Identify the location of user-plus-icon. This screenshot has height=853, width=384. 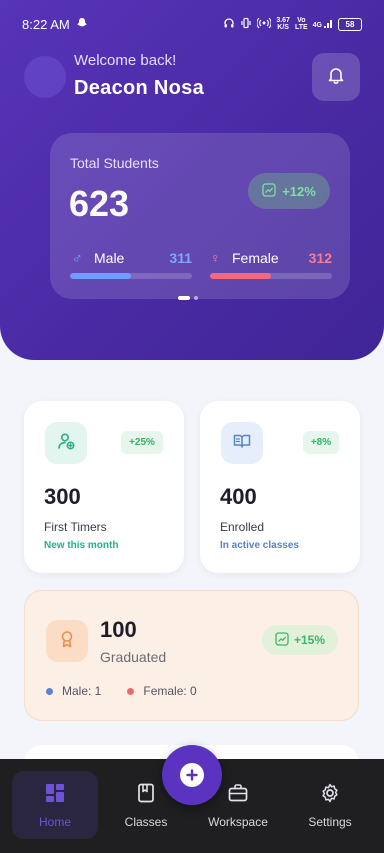
(66, 443).